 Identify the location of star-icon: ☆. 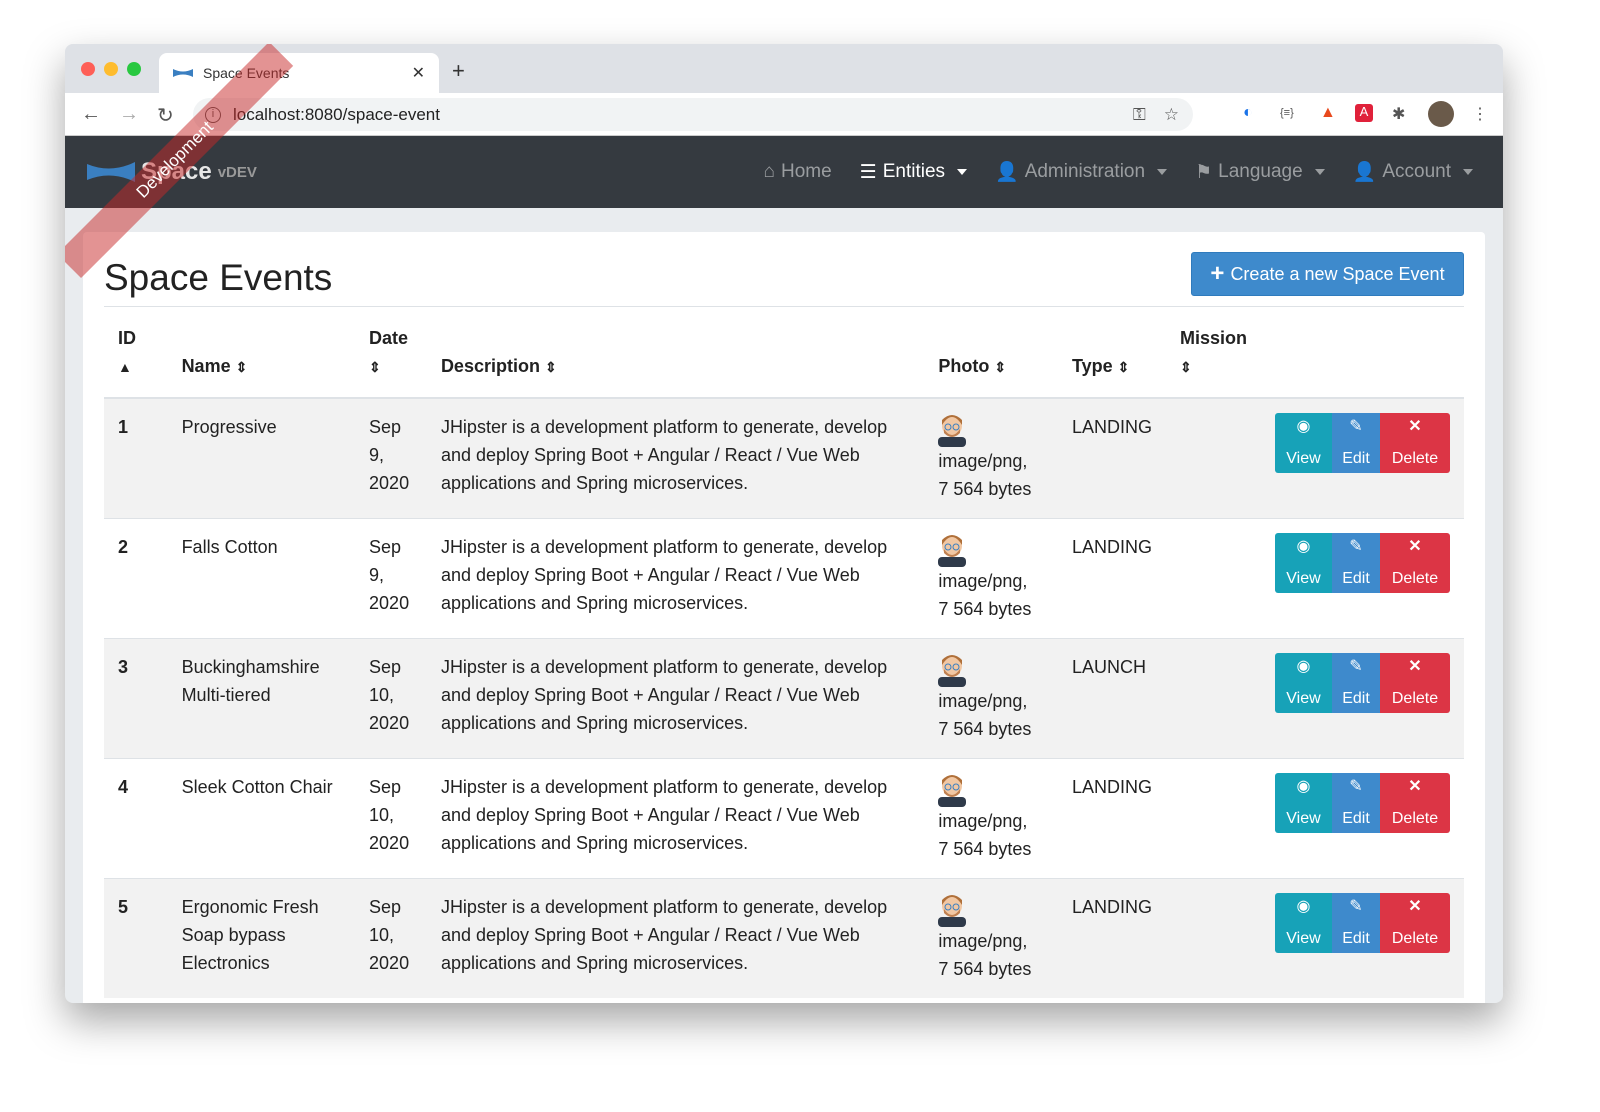
(1171, 115).